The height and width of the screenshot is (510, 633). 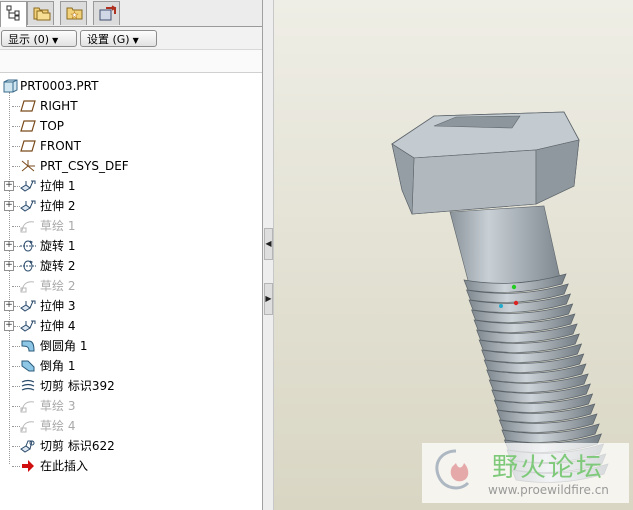 I want to click on tree-item-label: 拉伸 4, so click(x=58, y=326).